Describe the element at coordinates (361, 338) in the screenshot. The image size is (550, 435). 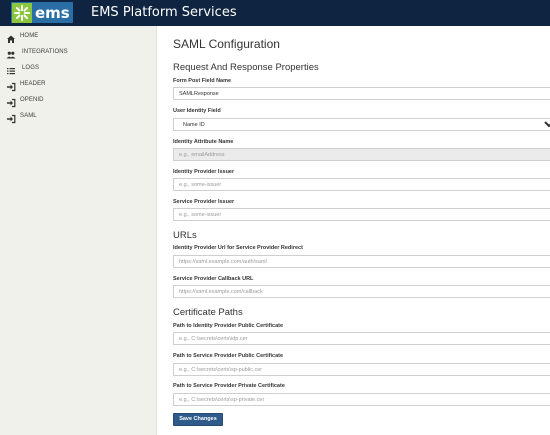
I see `idp-cert-path-input` at that location.